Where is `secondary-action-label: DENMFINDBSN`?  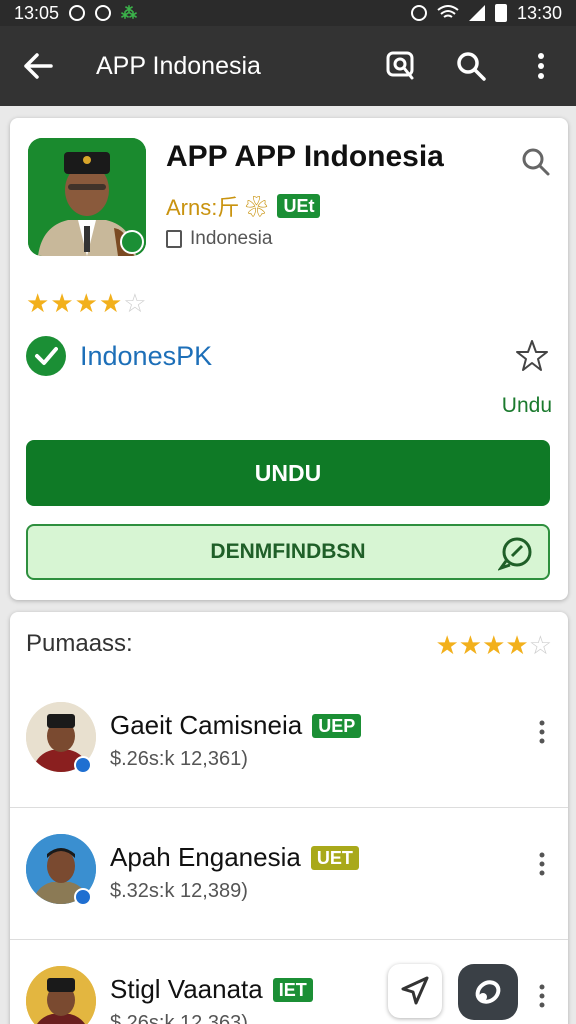
secondary-action-label: DENMFINDBSN is located at coordinates (288, 551).